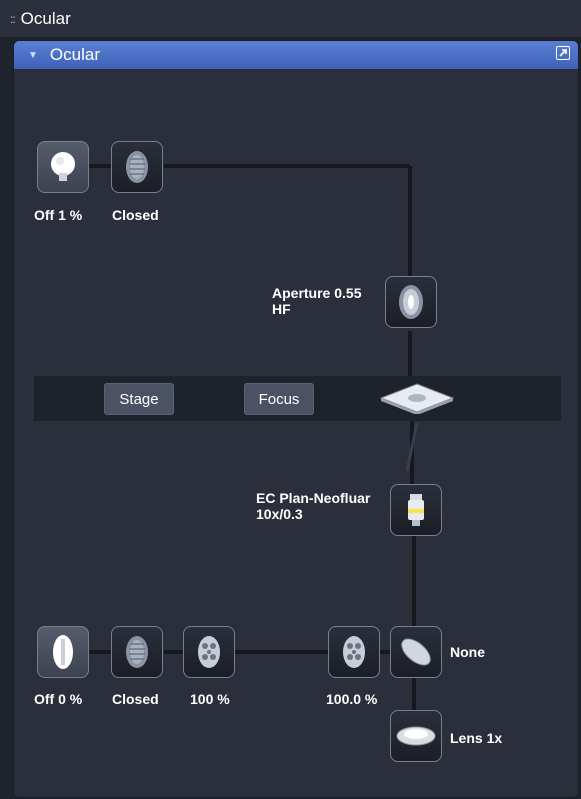 The image size is (581, 799). I want to click on aperture-sublabel: HF, so click(281, 309).